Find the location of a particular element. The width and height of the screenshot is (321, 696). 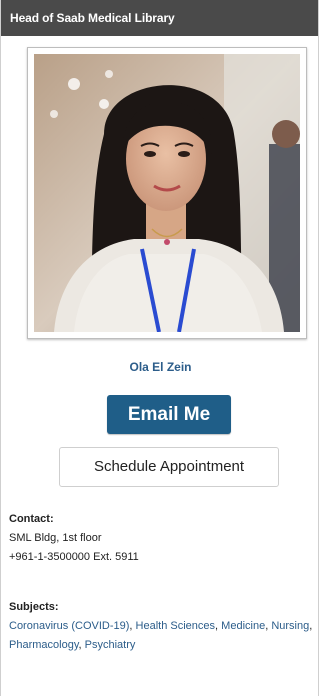

subjects-label: Subjects: is located at coordinates (34, 607).